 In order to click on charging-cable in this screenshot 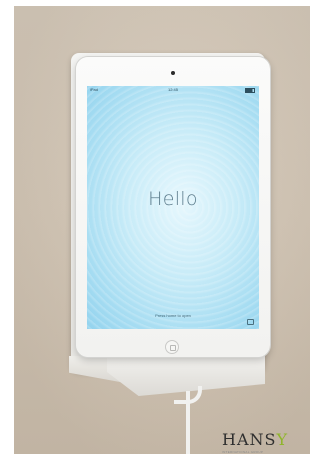, I will do `click(193, 422)`.